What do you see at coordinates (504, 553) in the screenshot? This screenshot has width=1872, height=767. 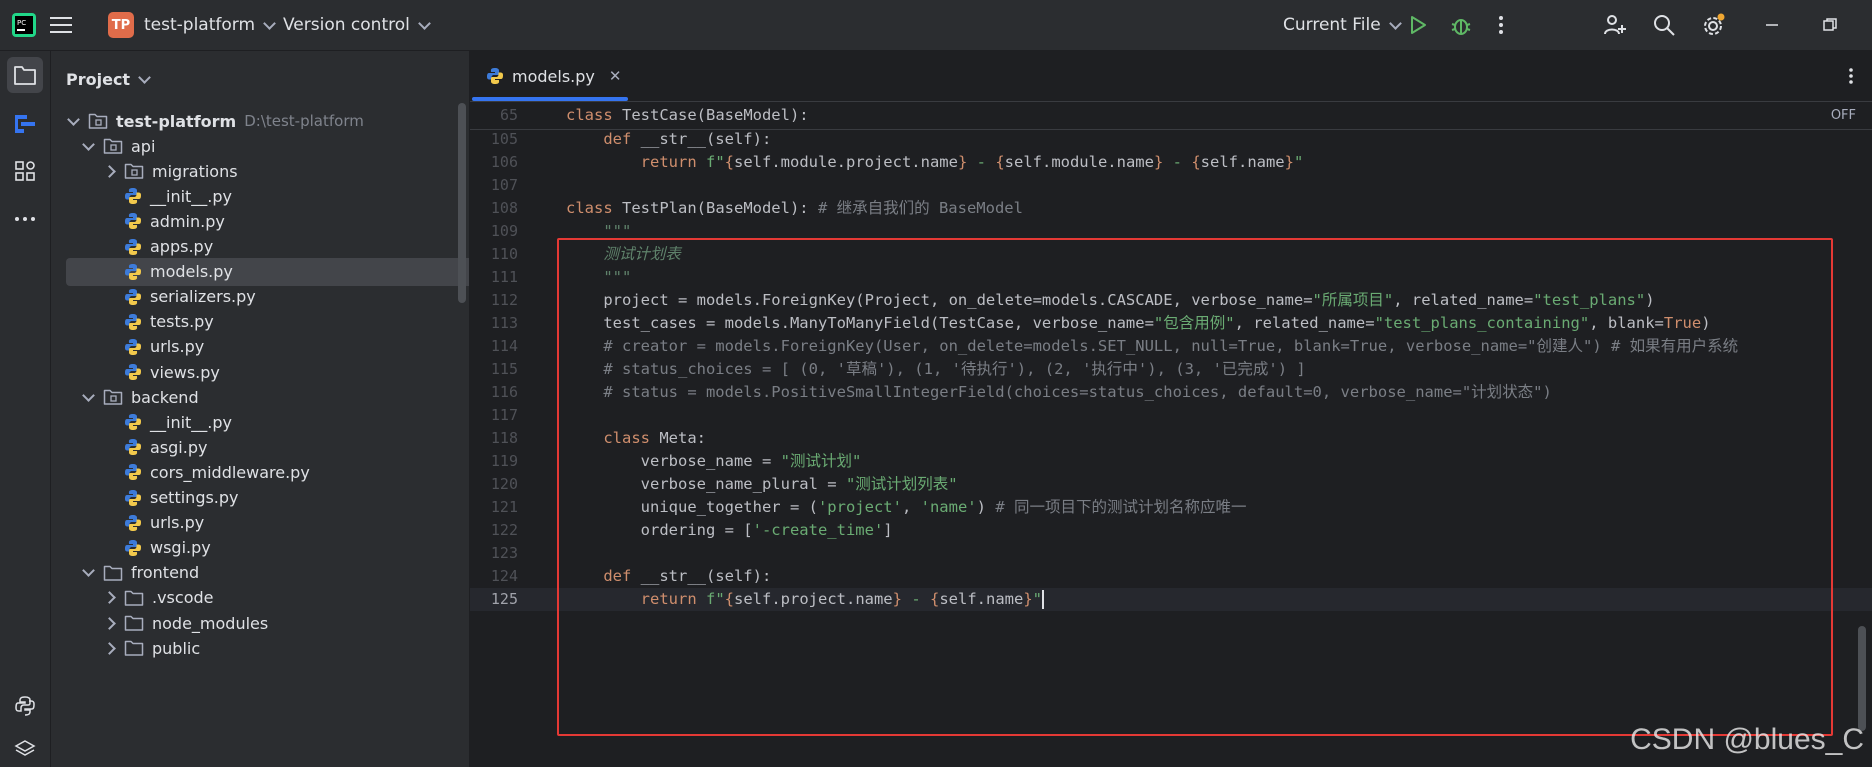 I see `line-number: 123` at bounding box center [504, 553].